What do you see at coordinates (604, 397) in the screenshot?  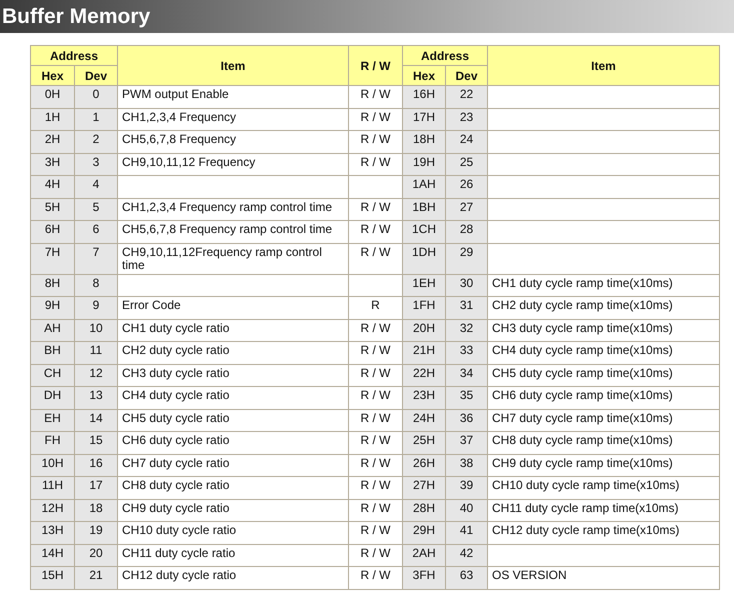 I see `table-cell: CH6 duty cycle ramp time(x10ms)` at bounding box center [604, 397].